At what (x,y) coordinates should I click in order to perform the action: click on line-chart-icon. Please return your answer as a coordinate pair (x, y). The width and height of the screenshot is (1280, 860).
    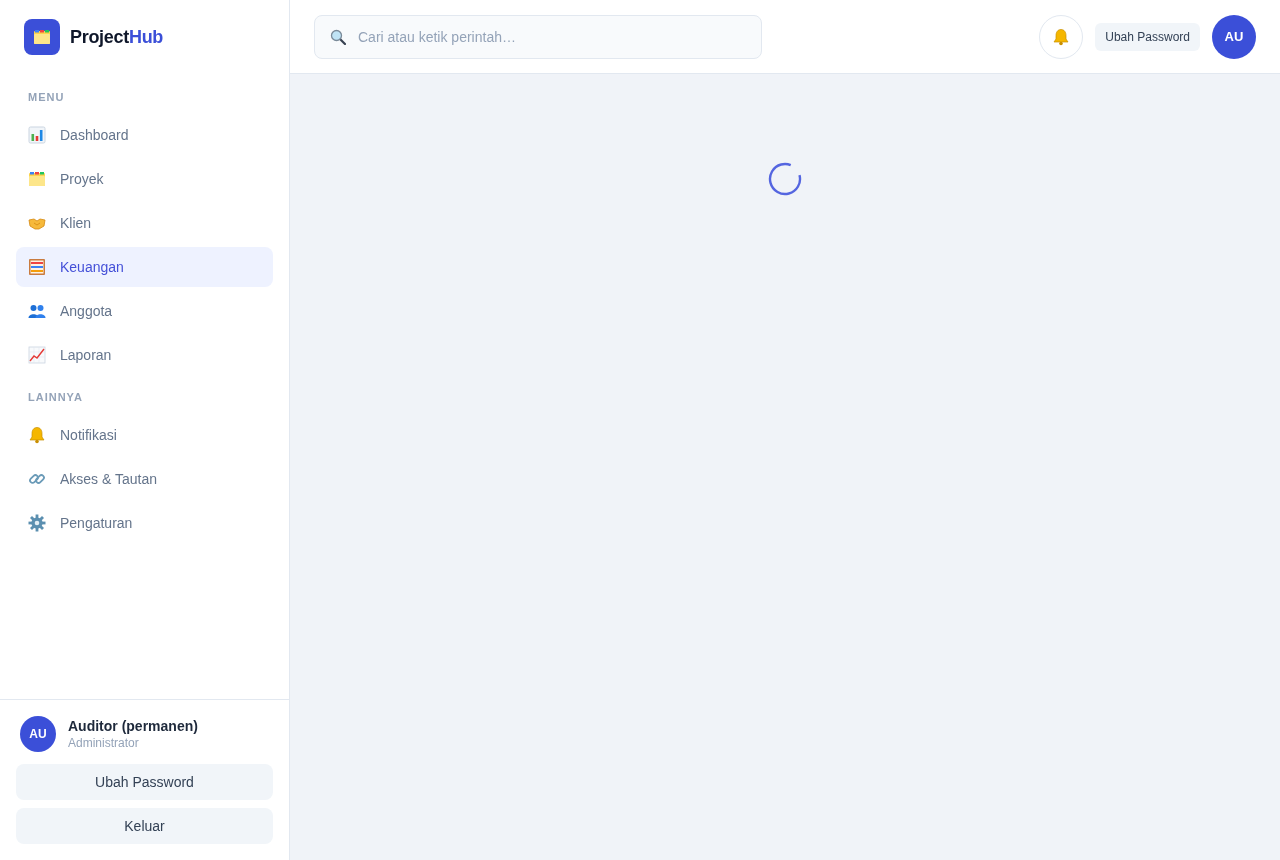
    Looking at the image, I should click on (37, 355).